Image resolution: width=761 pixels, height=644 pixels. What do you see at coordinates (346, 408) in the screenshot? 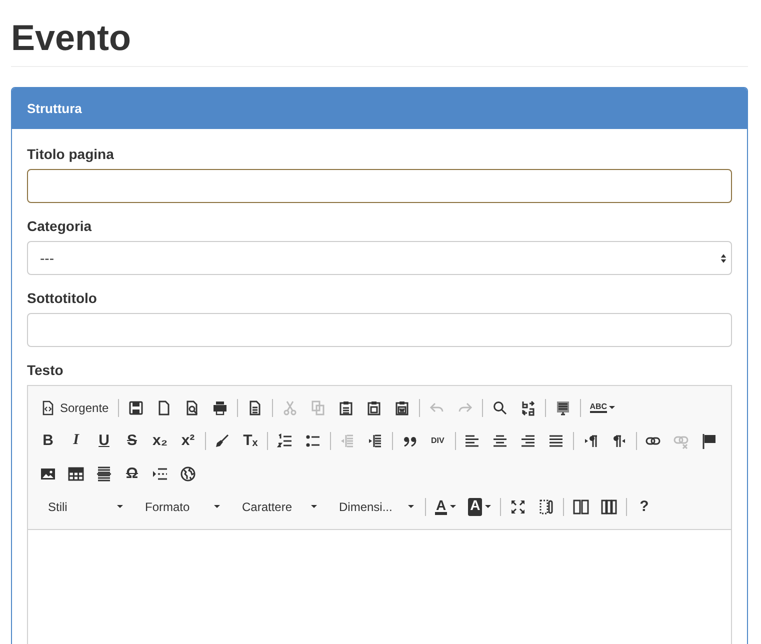
I see `clipboard-icon` at bounding box center [346, 408].